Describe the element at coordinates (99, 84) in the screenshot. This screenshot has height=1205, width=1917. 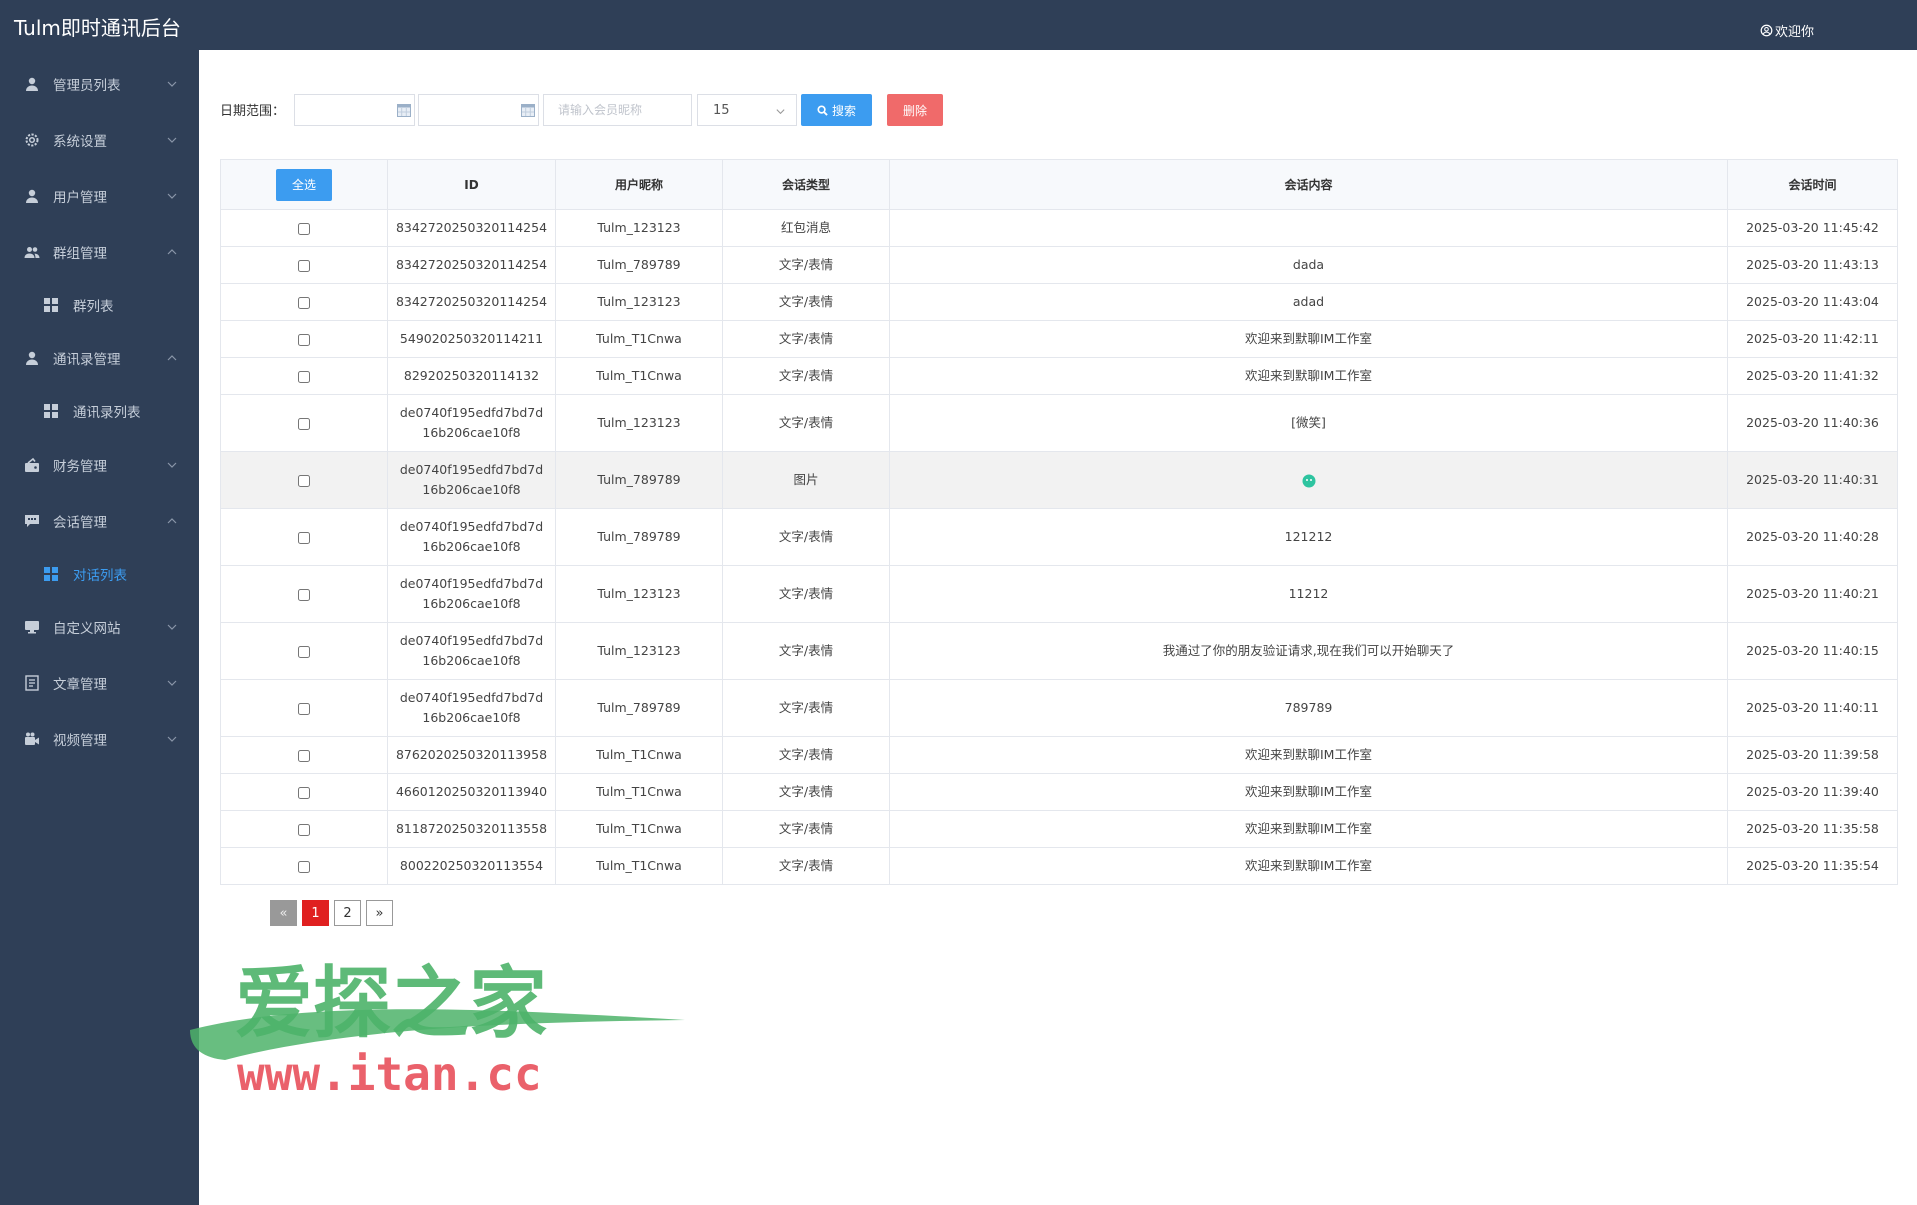
I see `sidebar-item-admin-list: 管理员列表` at that location.